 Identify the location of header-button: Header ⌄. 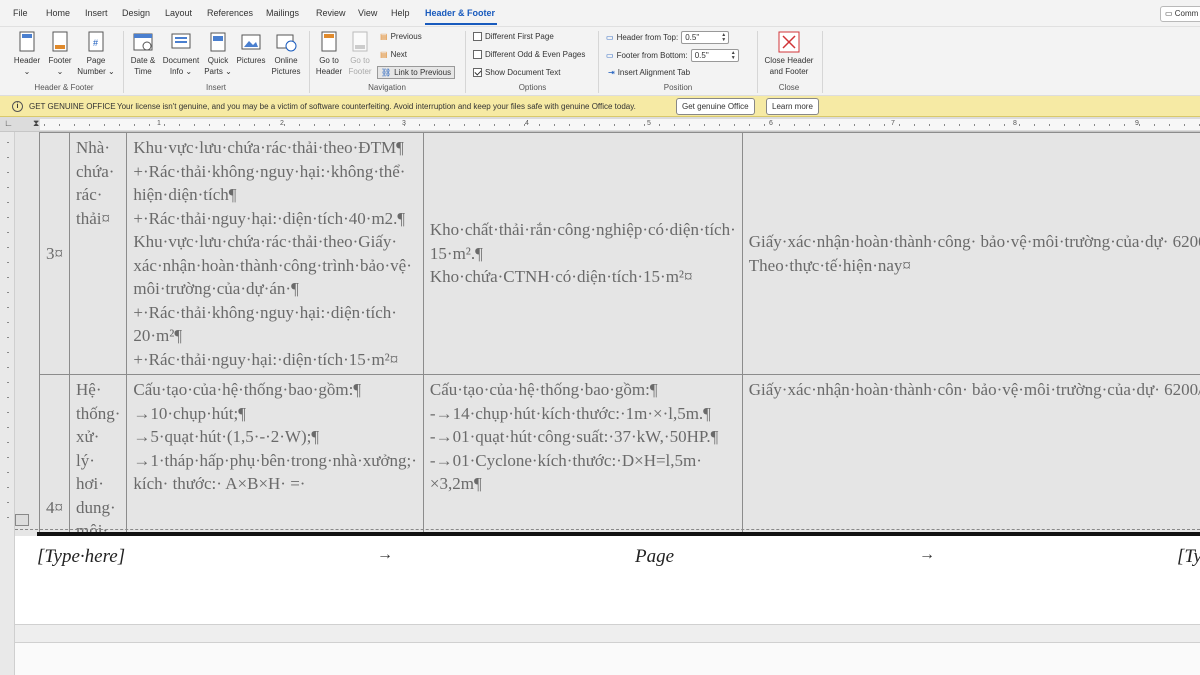
(27, 54).